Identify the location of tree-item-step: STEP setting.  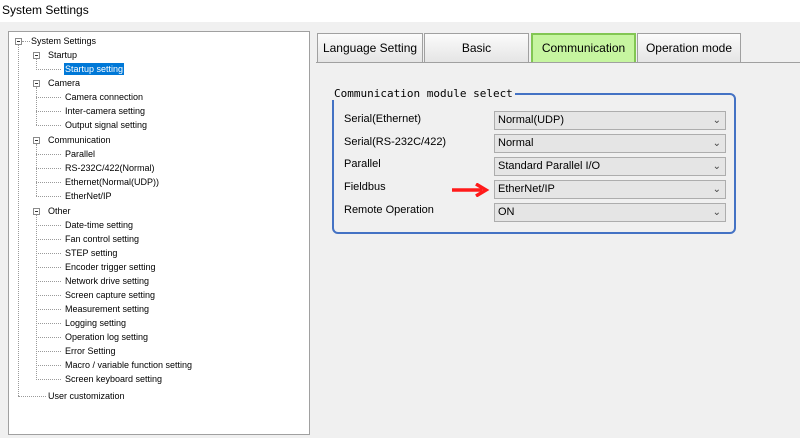
(91, 253).